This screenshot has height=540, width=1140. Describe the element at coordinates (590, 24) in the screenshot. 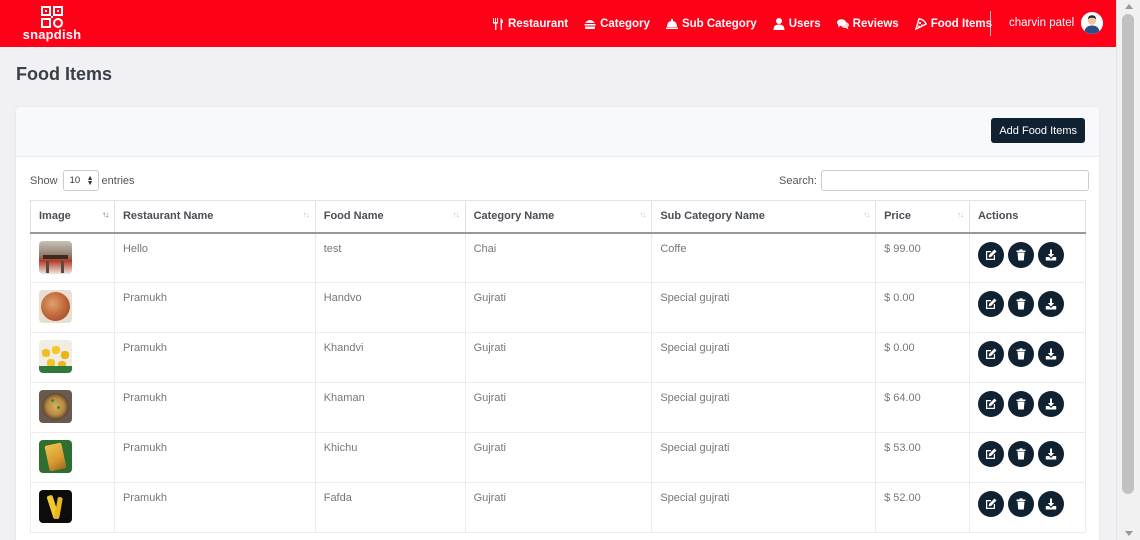

I see `burger-icon` at that location.